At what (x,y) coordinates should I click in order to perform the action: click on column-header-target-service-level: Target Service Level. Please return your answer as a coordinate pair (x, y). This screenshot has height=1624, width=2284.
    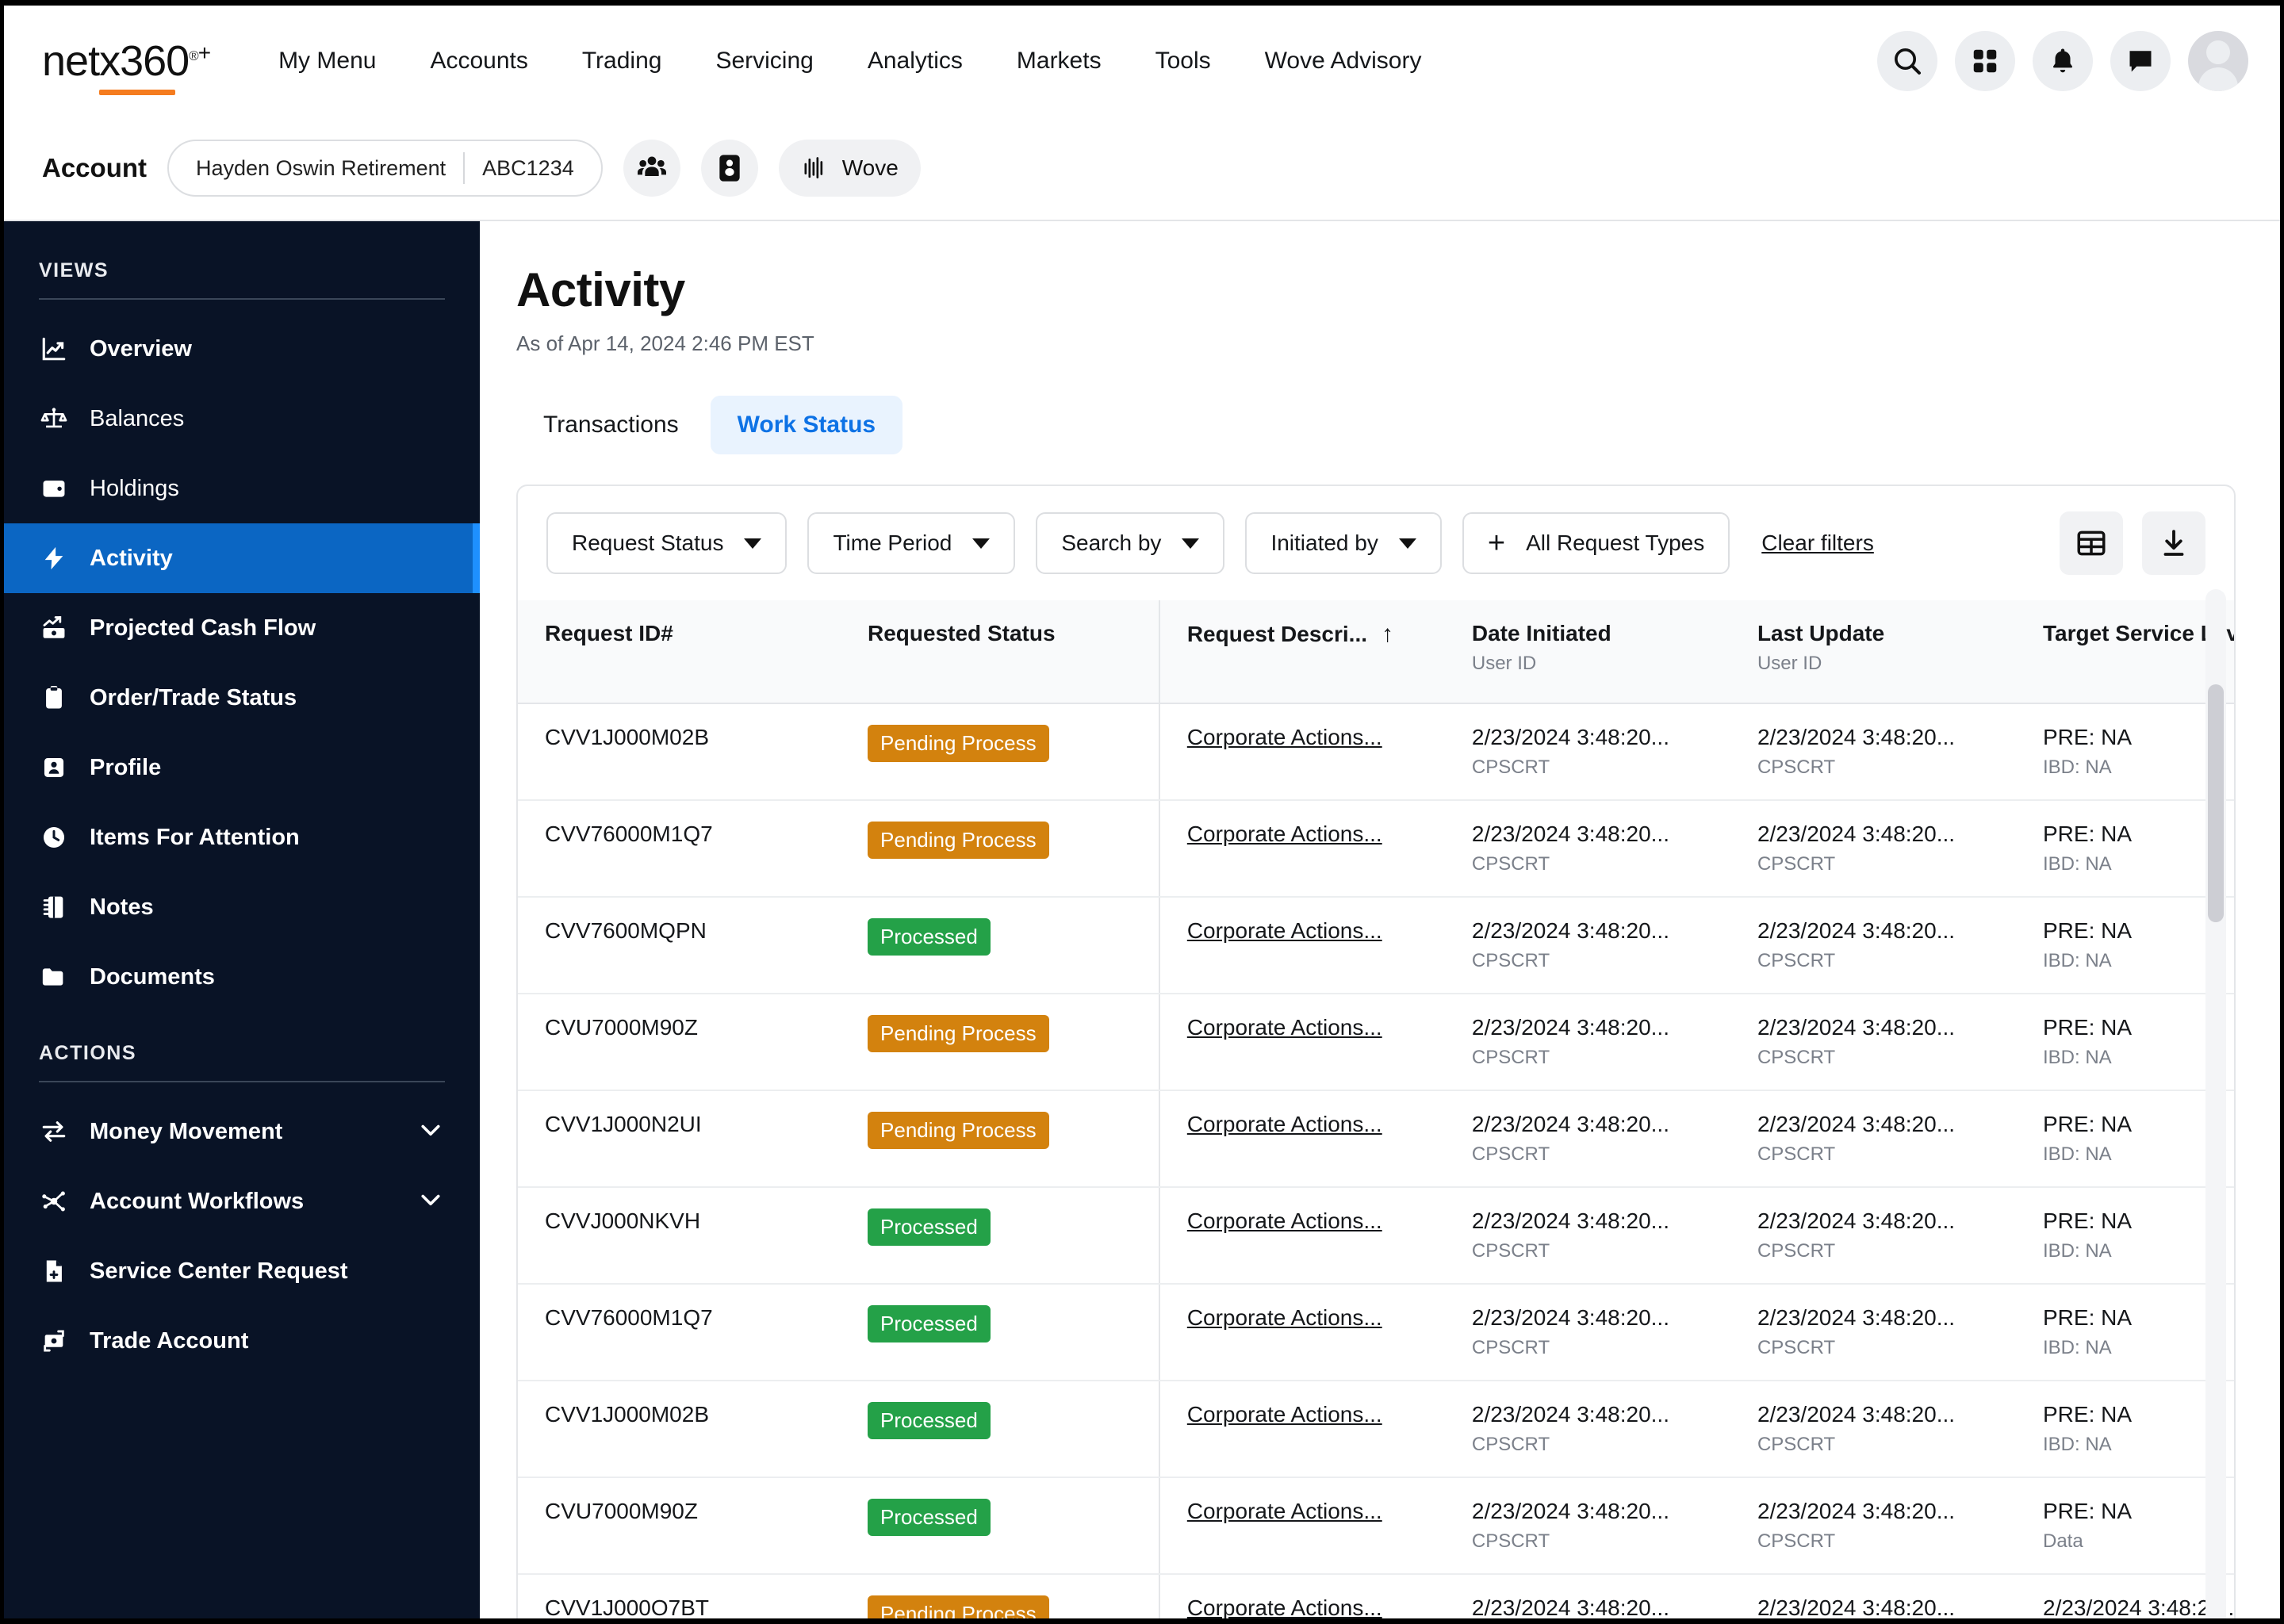
    Looking at the image, I should click on (2125, 652).